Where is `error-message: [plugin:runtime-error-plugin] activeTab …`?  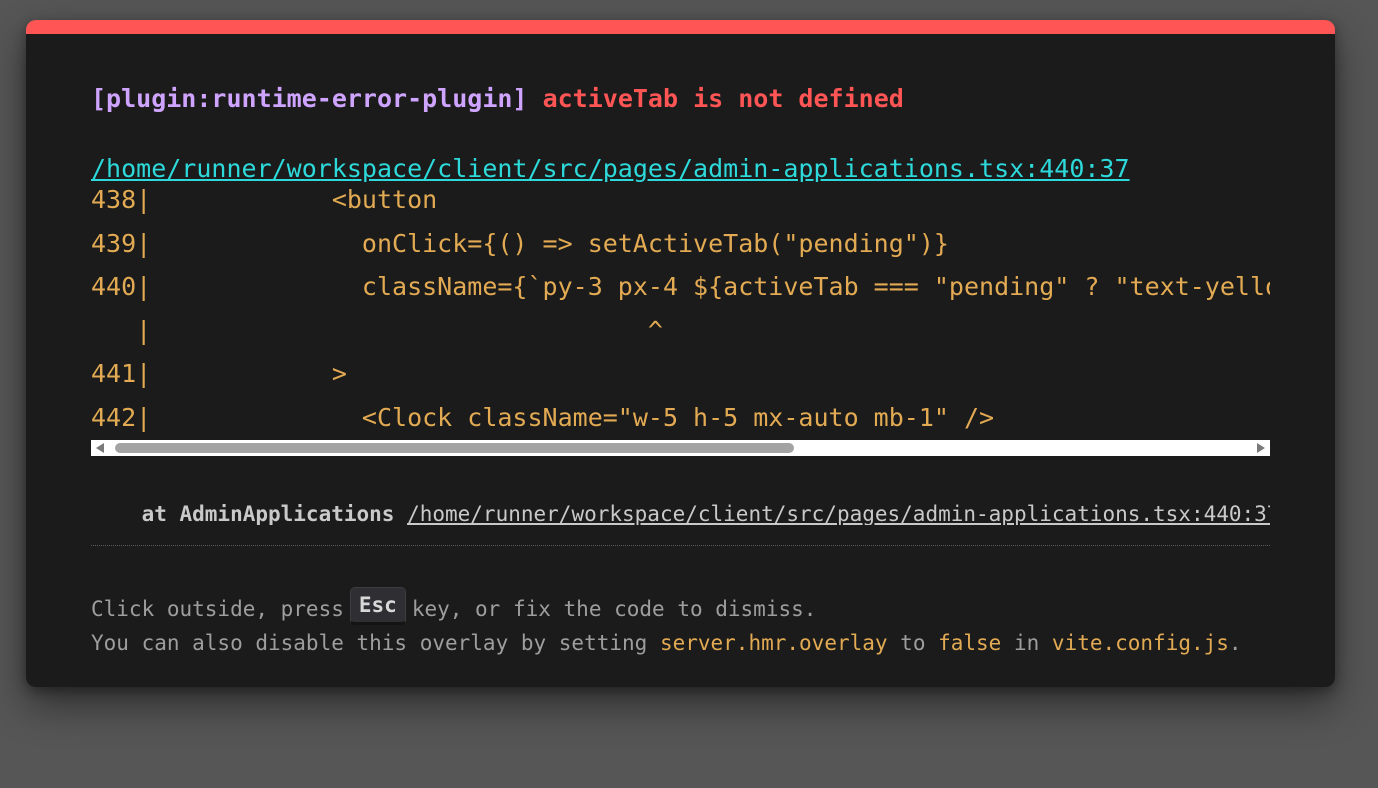 error-message: [plugin:runtime-error-plugin] activeTab … is located at coordinates (497, 98).